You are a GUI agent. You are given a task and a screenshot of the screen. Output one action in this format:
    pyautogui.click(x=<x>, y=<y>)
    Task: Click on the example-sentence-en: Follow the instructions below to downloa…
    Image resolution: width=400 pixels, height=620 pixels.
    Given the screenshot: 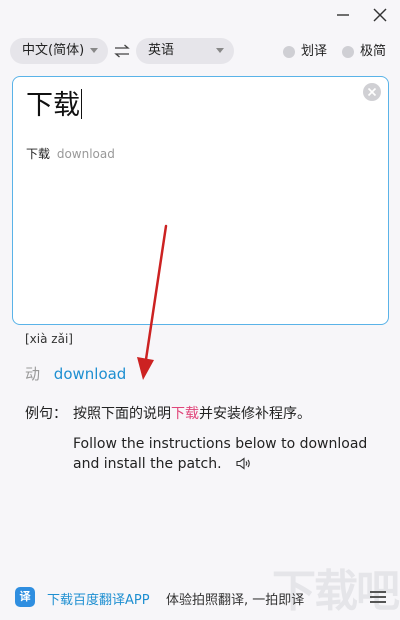 What is the action you would take?
    pyautogui.click(x=228, y=454)
    